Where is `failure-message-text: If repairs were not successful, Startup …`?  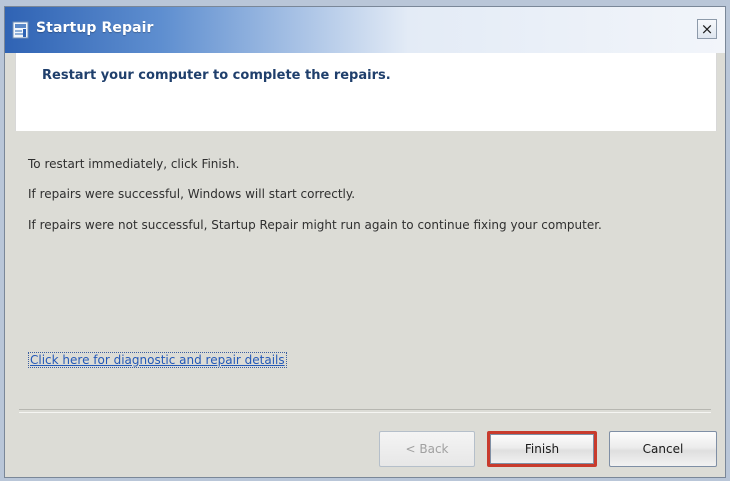
failure-message-text: If repairs were not successful, Startup … is located at coordinates (315, 225).